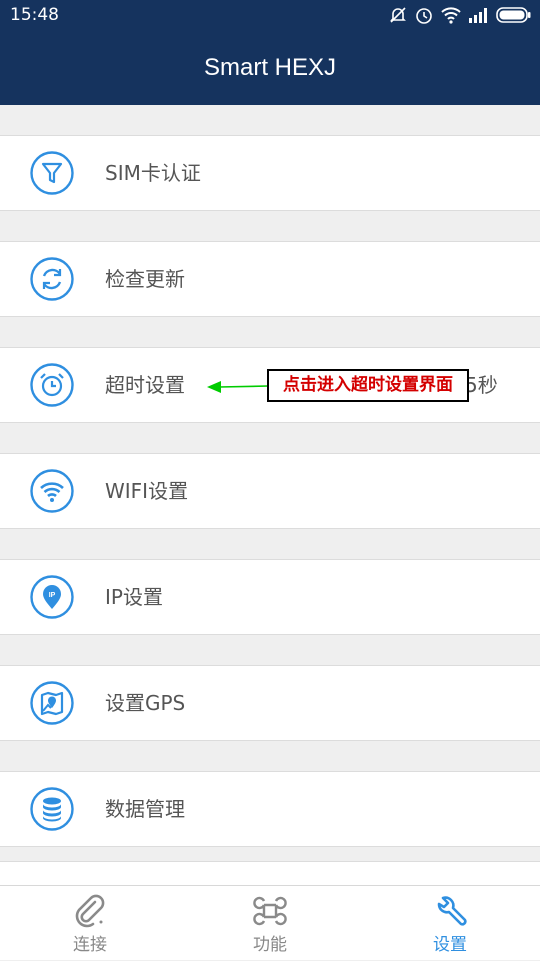 The width and height of the screenshot is (540, 961). Describe the element at coordinates (238, 387) in the screenshot. I see `annotation-arrow` at that location.